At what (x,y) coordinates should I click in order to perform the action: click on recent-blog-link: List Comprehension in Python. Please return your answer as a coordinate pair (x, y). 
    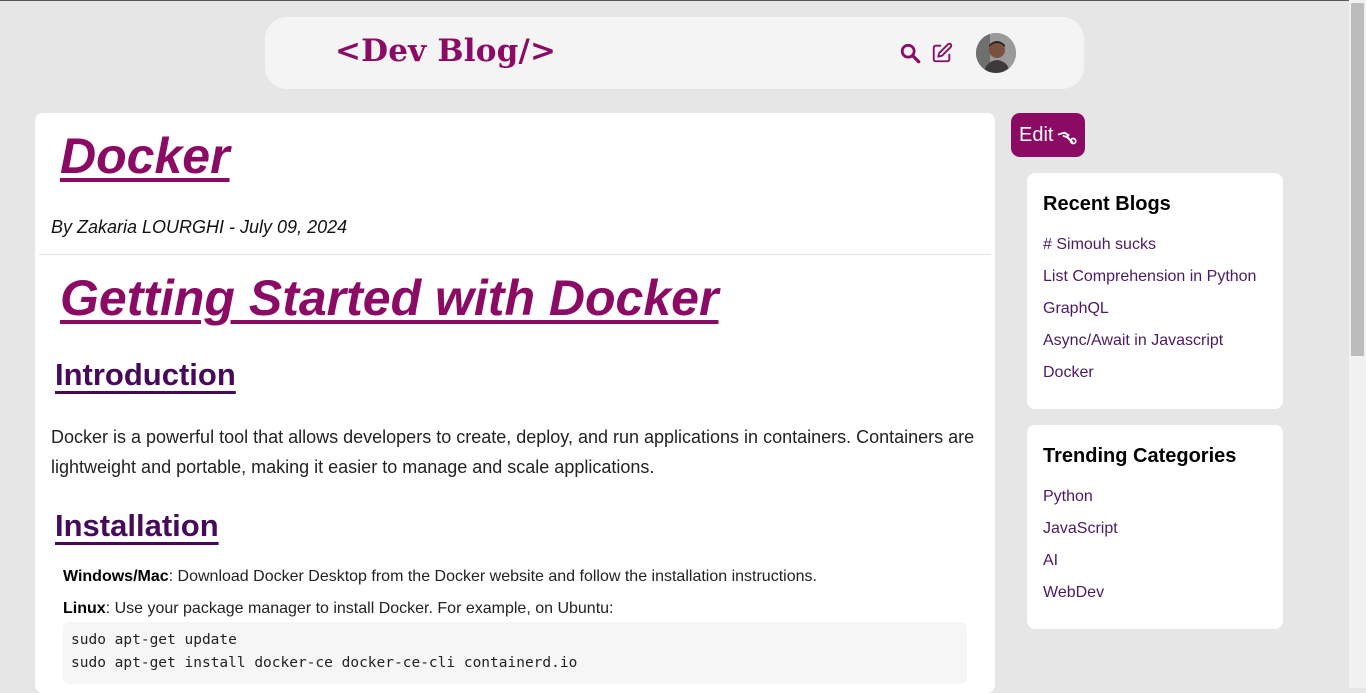
    Looking at the image, I should click on (1149, 277).